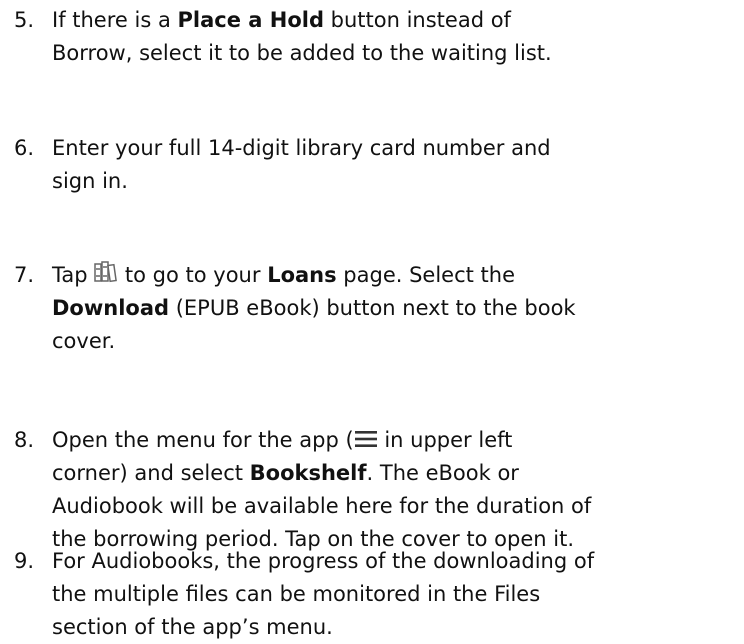 Image resolution: width=744 pixels, height=644 pixels. What do you see at coordinates (250, 20) in the screenshot?
I see `bold-term: Place a Hold` at bounding box center [250, 20].